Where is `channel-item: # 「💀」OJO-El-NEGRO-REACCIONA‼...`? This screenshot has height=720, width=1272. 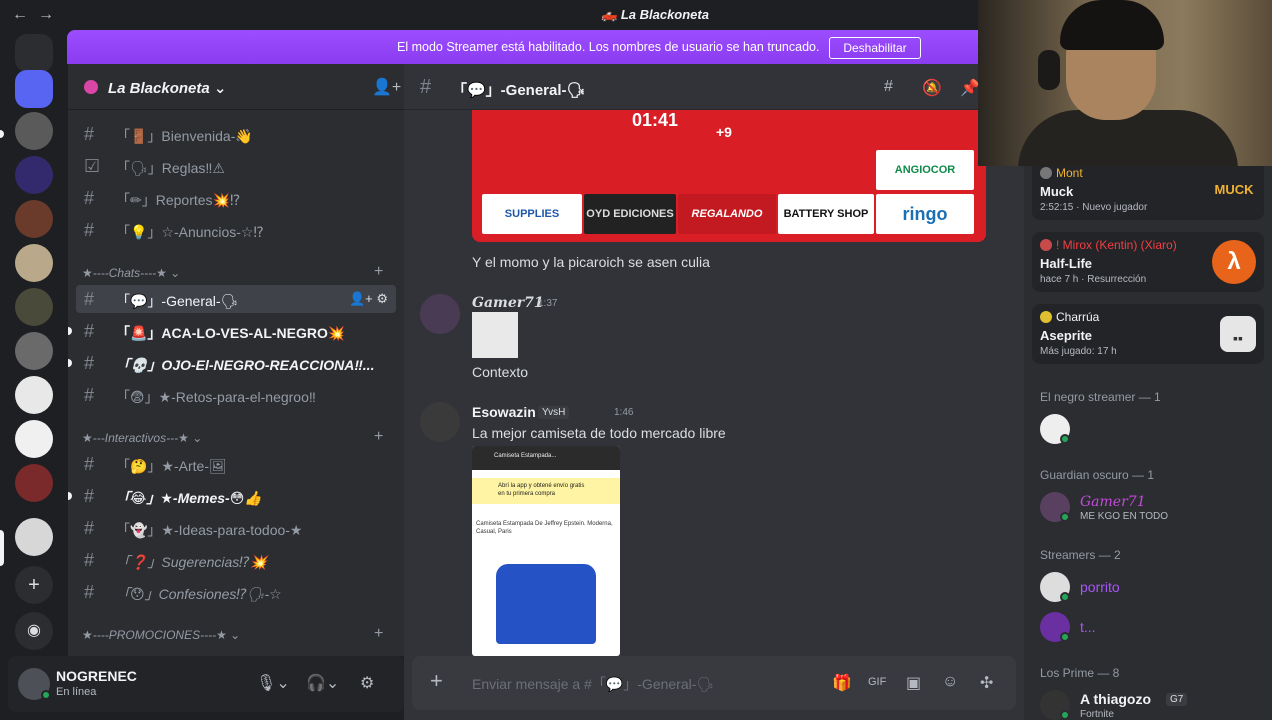
channel-item: # 「💀」OJO-El-NEGRO-REACCIONA‼... is located at coordinates (232, 363).